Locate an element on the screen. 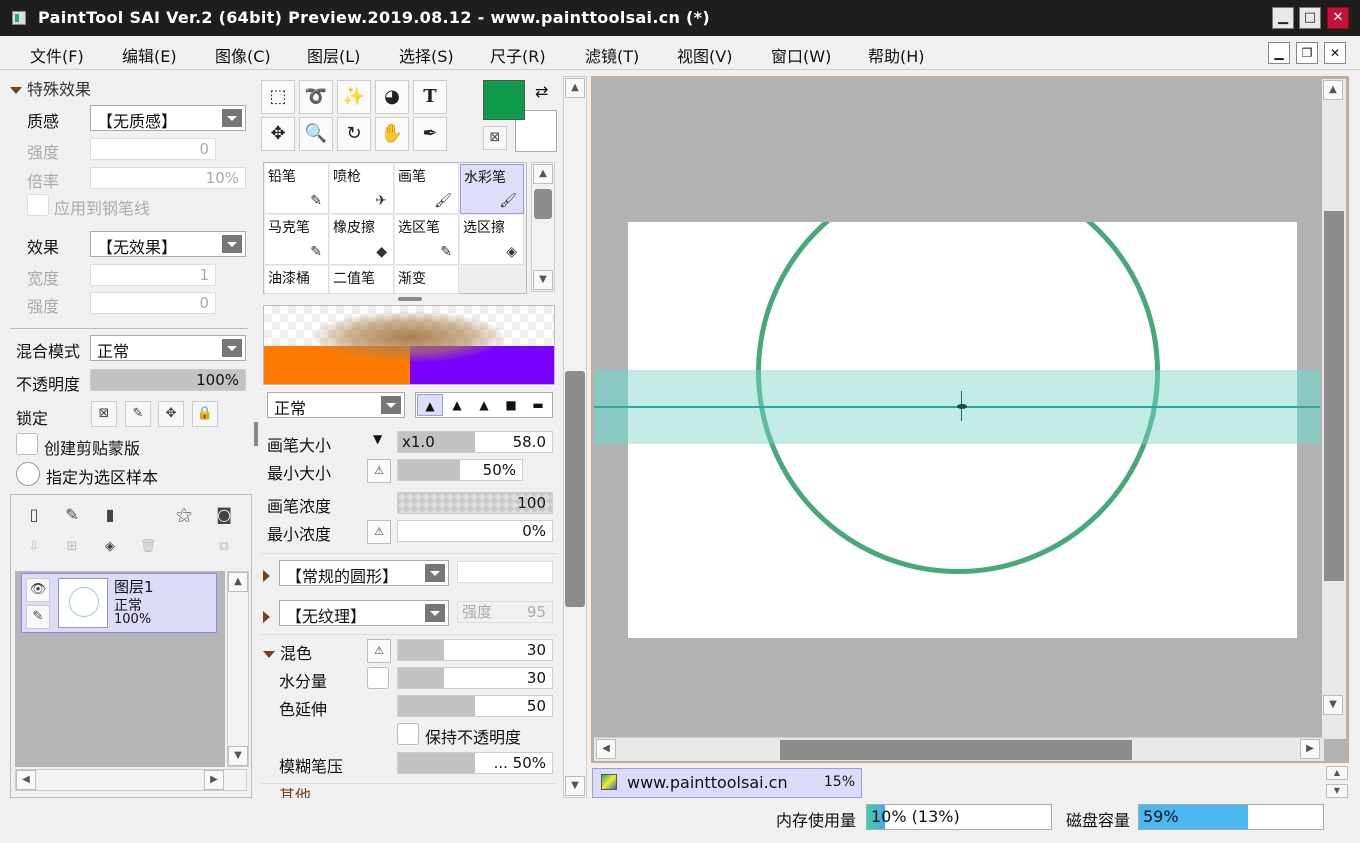  lock-paint-icon: ✎ is located at coordinates (138, 414).